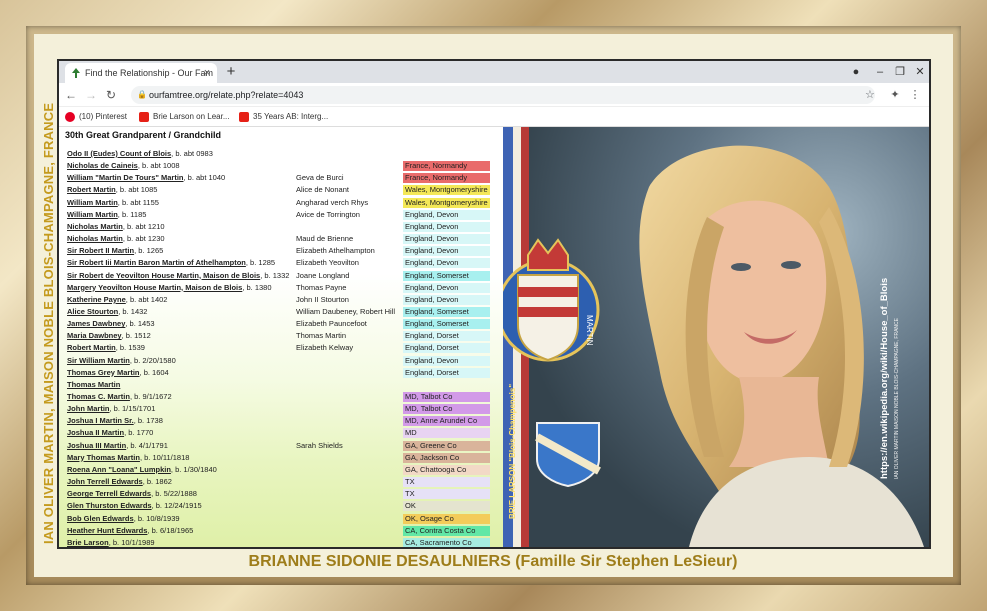 This screenshot has width=987, height=611. I want to click on new-tab-button: +, so click(231, 72).